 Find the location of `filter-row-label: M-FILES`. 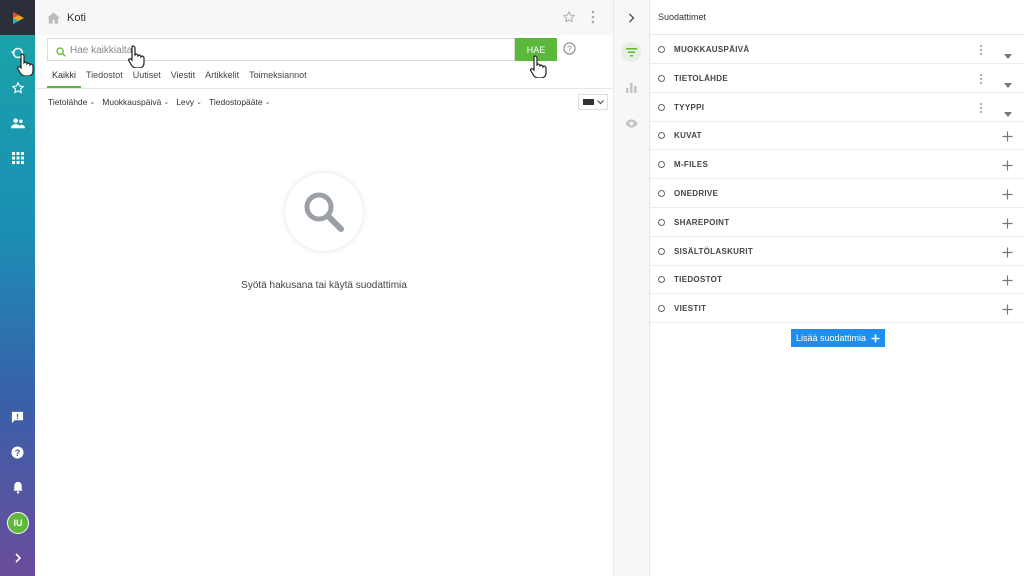

filter-row-label: M-FILES is located at coordinates (691, 165).